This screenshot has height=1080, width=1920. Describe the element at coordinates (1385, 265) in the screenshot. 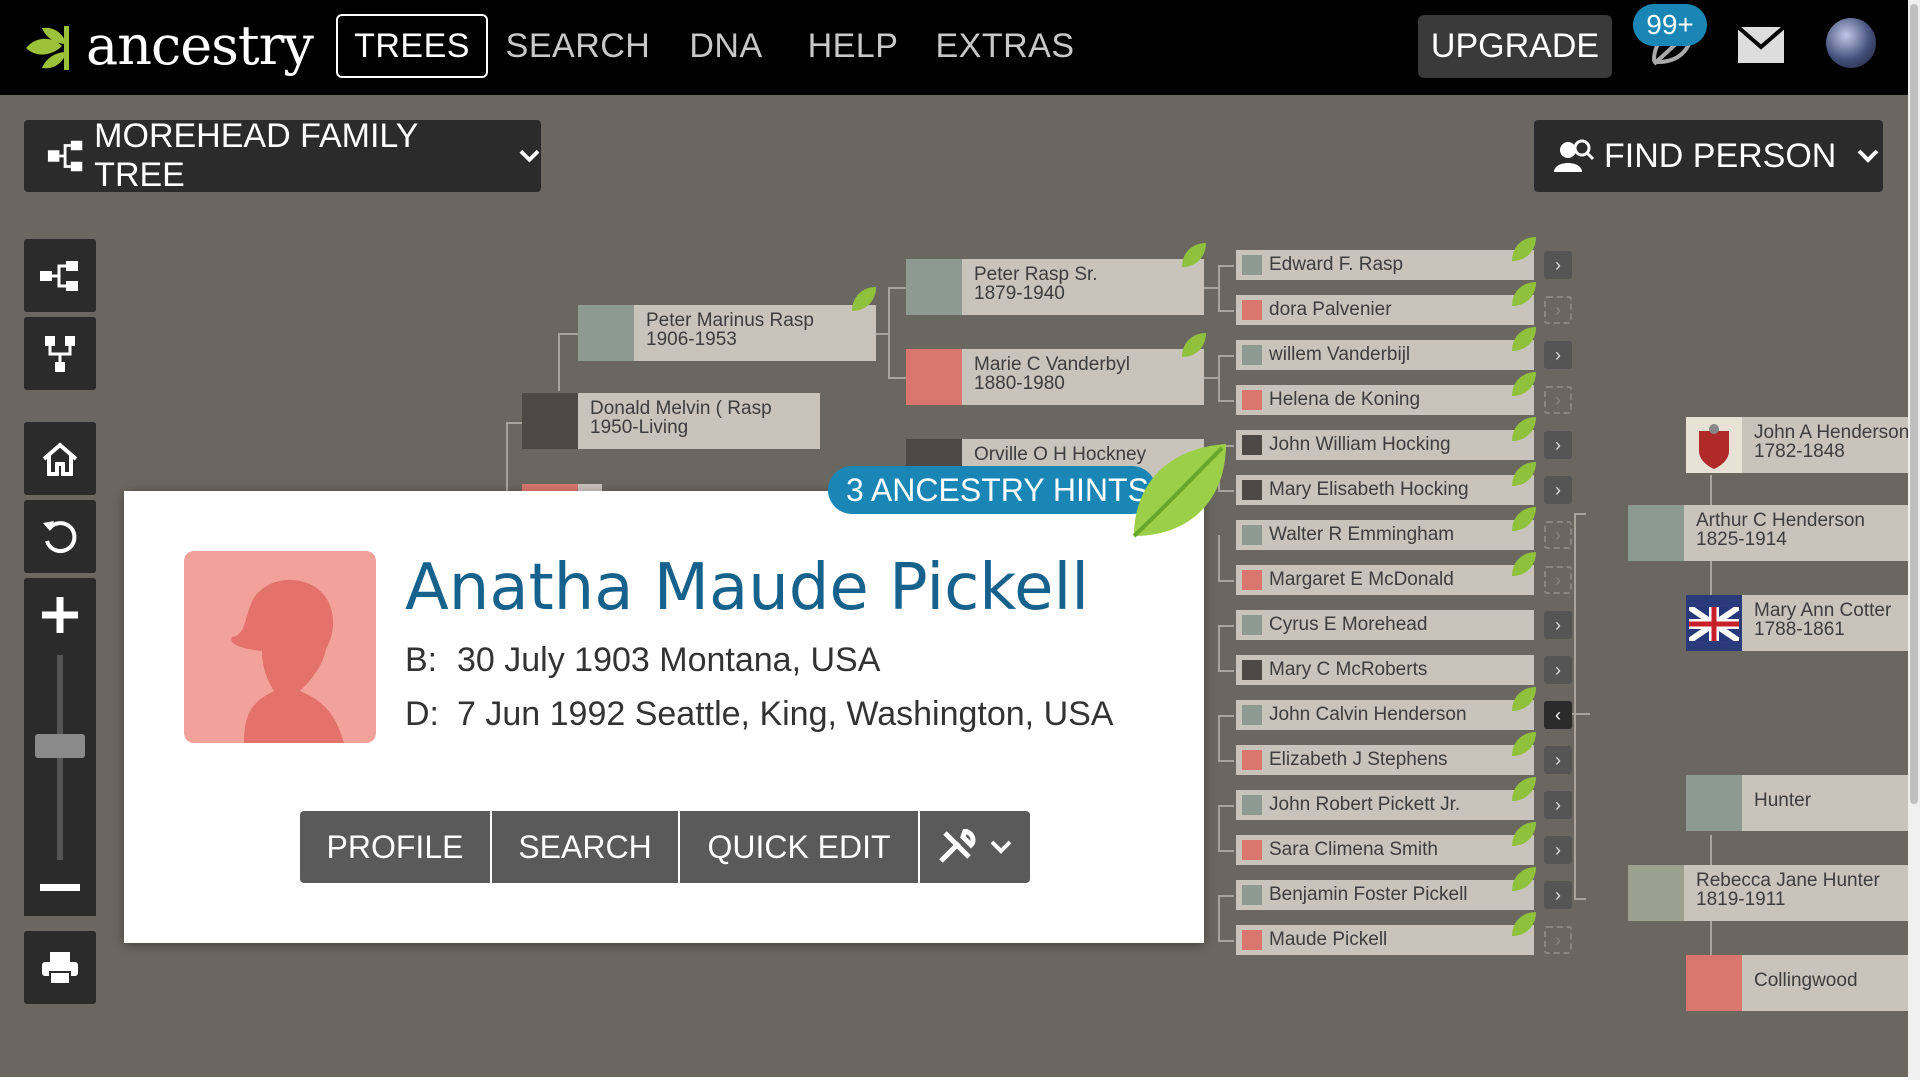

I see `person-node-edward: Edward F. Rasp` at that location.